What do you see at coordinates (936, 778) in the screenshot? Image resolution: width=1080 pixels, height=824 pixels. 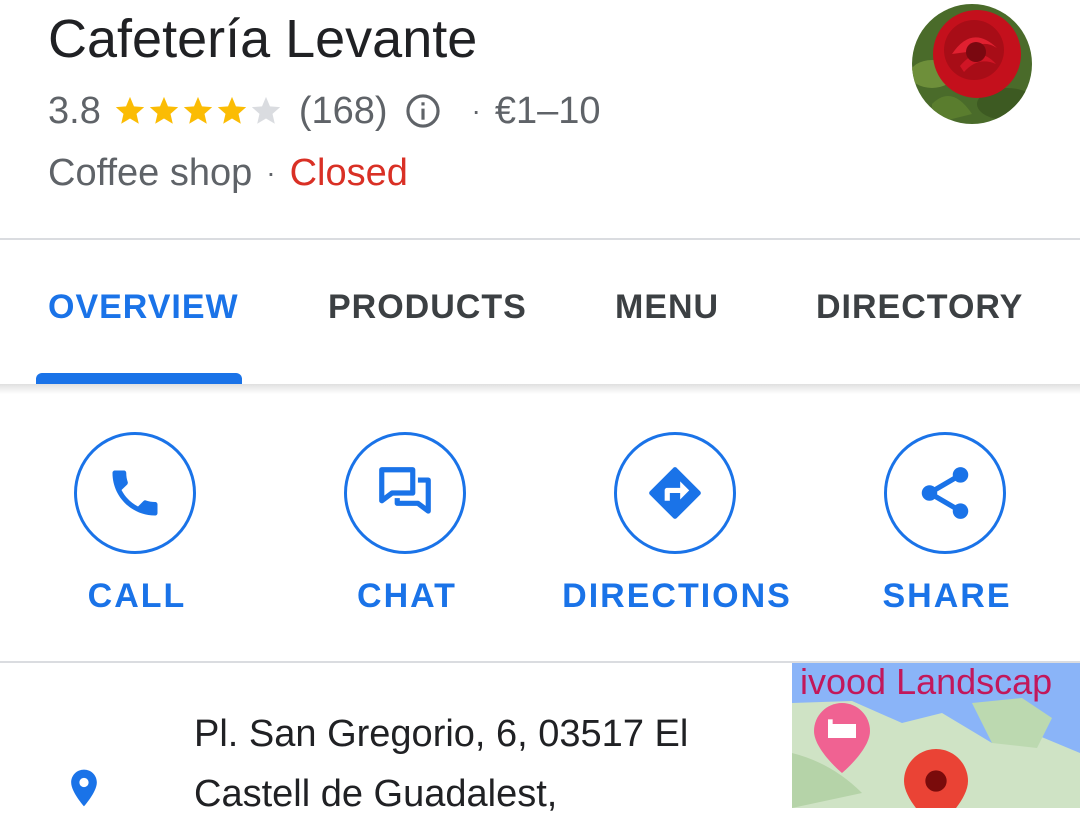 I see `location-marker-icon` at bounding box center [936, 778].